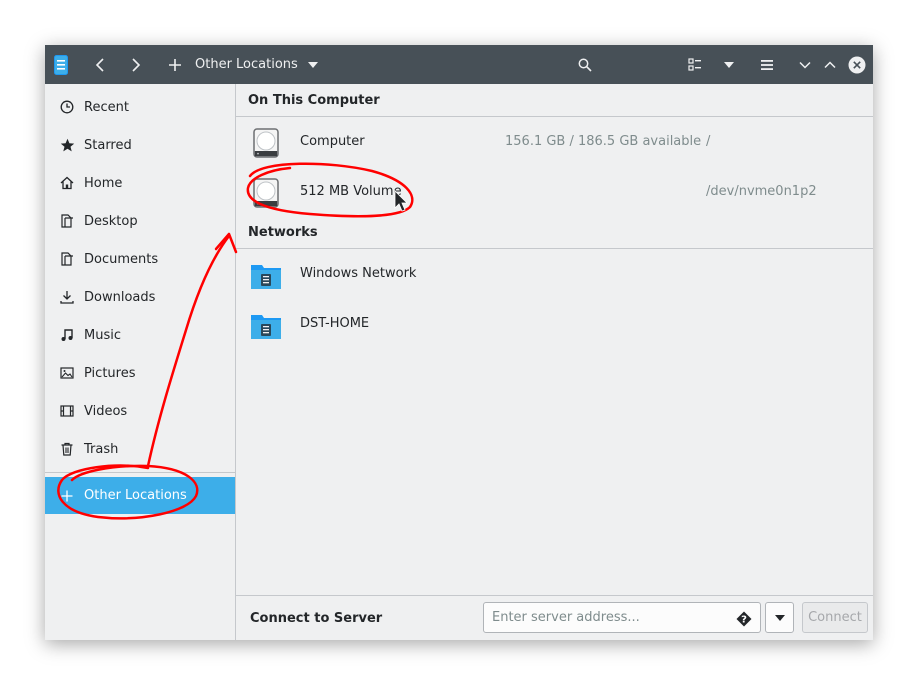 This screenshot has height=685, width=918. I want to click on back-button, so click(101, 64).